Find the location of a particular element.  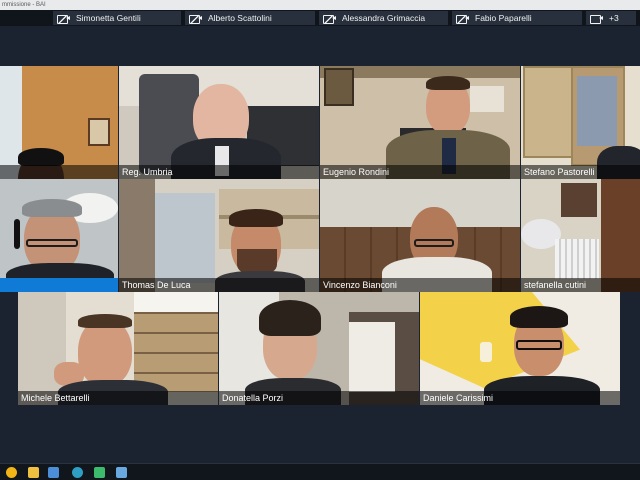

tile-name: Daniele Carissimi is located at coordinates (520, 398).